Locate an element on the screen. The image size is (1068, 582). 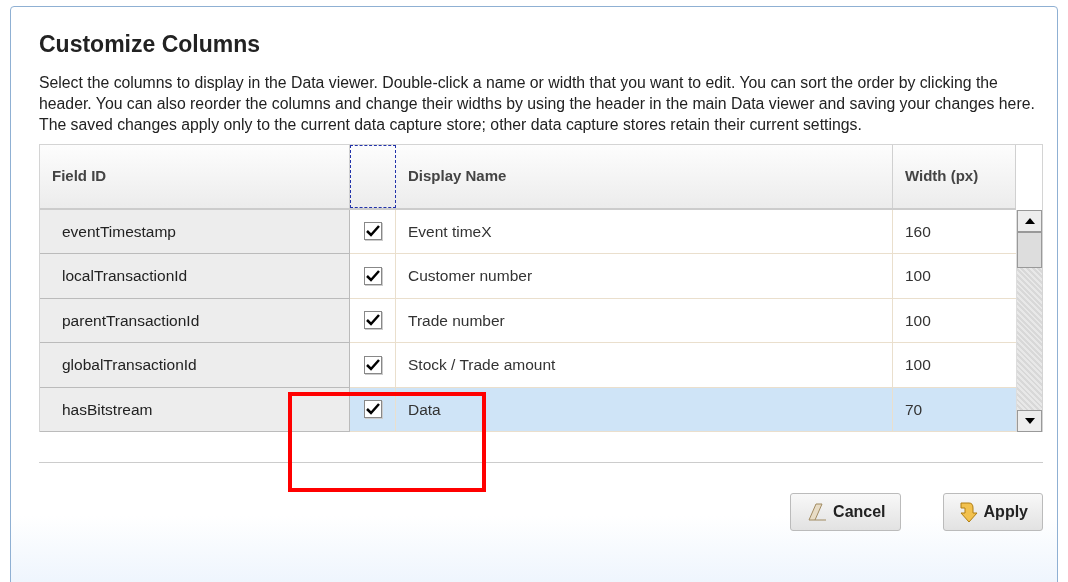
down-arrow-icon is located at coordinates (1029, 421).